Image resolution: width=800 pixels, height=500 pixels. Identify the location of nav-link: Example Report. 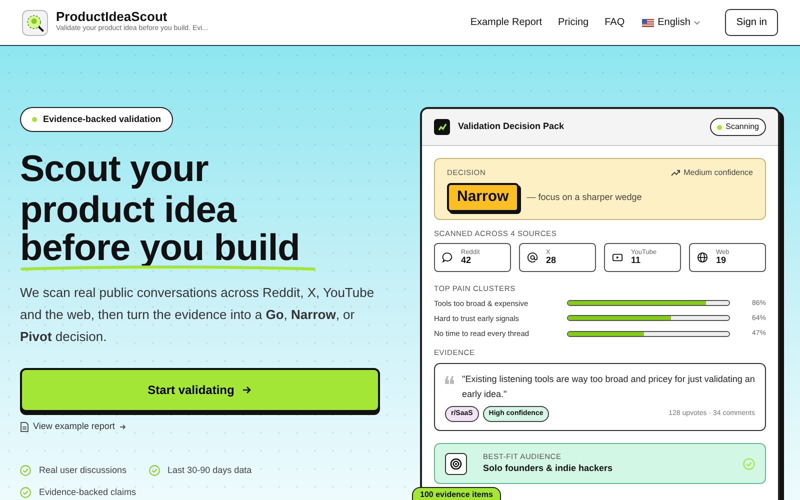
(506, 22).